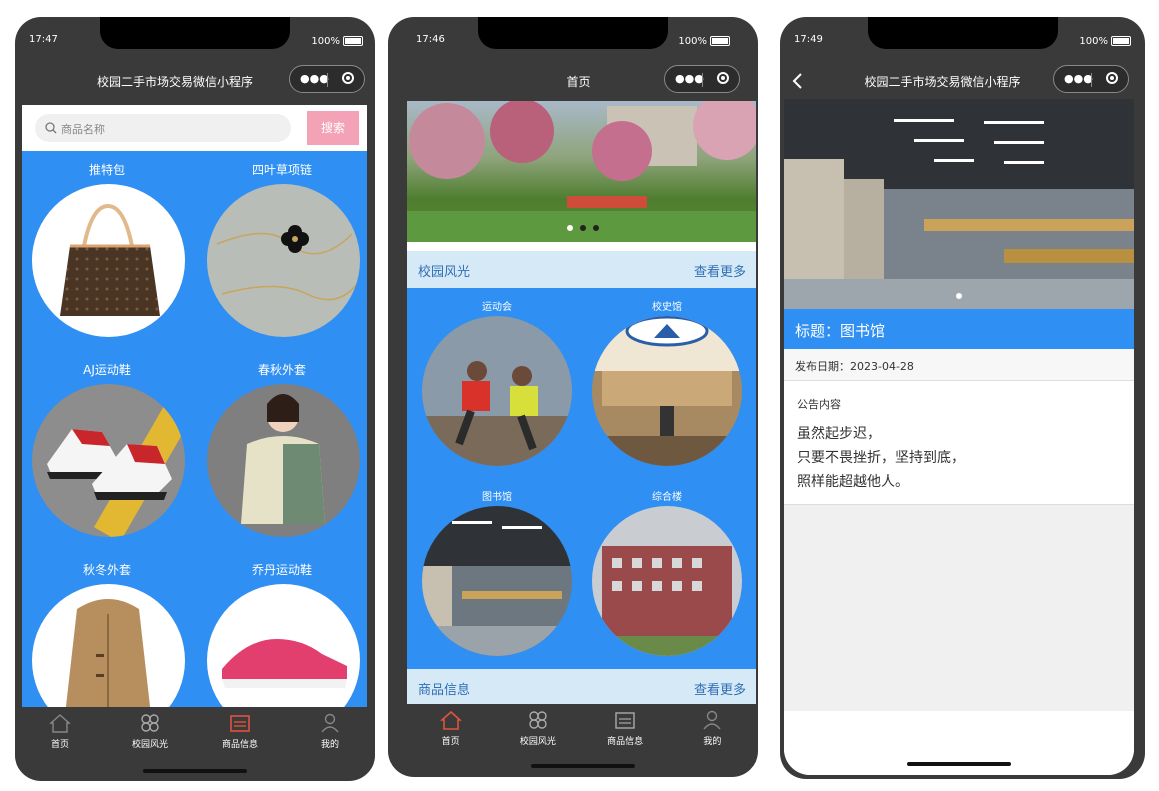 Image resolution: width=1159 pixels, height=791 pixels. What do you see at coordinates (573, 33) in the screenshot?
I see `notch` at bounding box center [573, 33].